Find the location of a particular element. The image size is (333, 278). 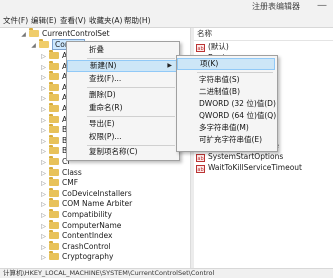

value-name: (默认) is located at coordinates (218, 46).